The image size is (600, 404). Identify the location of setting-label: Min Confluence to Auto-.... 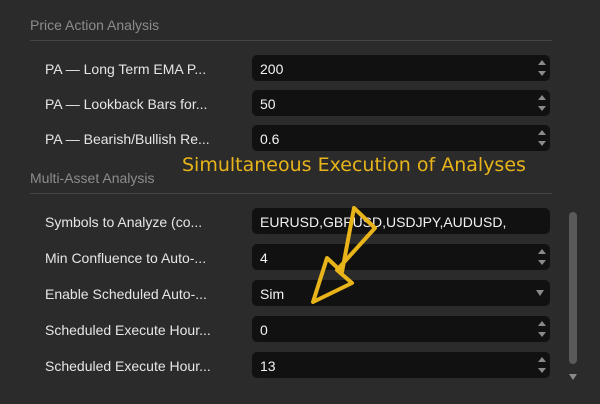
(126, 258).